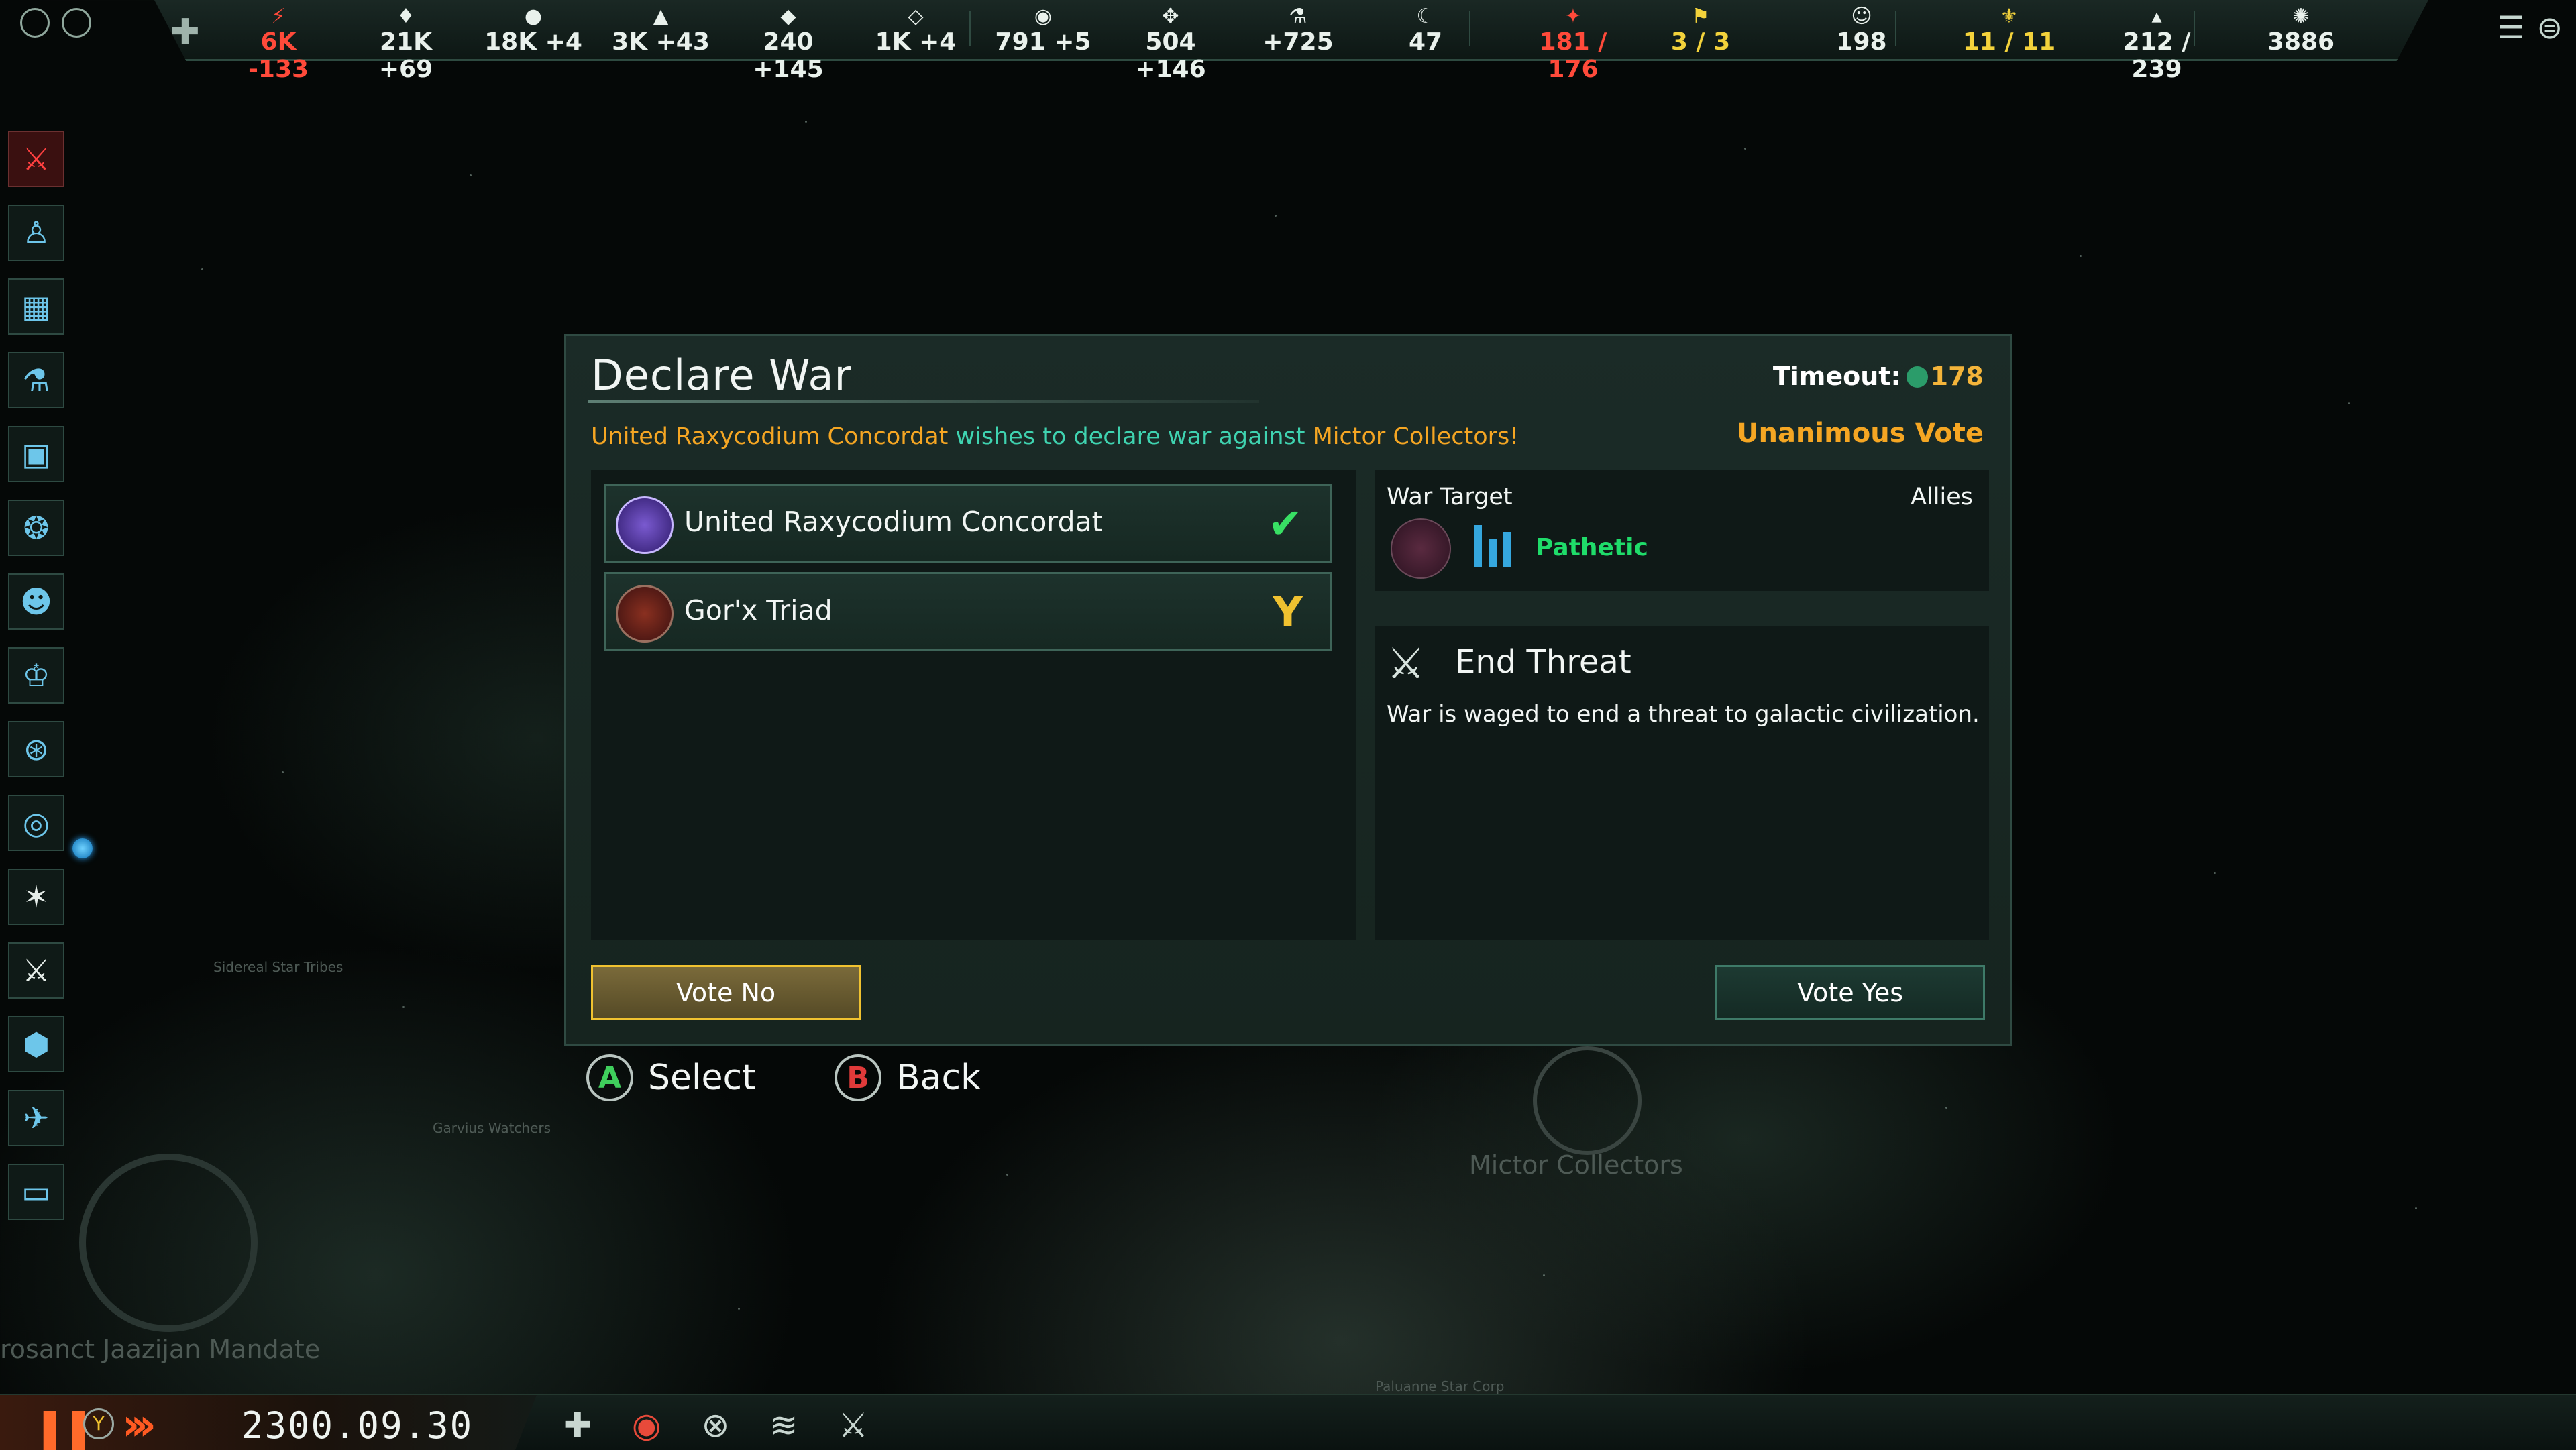 The width and height of the screenshot is (2576, 1450). Describe the element at coordinates (1298, 30) in the screenshot. I see `resource-research: ⚗ +725` at that location.